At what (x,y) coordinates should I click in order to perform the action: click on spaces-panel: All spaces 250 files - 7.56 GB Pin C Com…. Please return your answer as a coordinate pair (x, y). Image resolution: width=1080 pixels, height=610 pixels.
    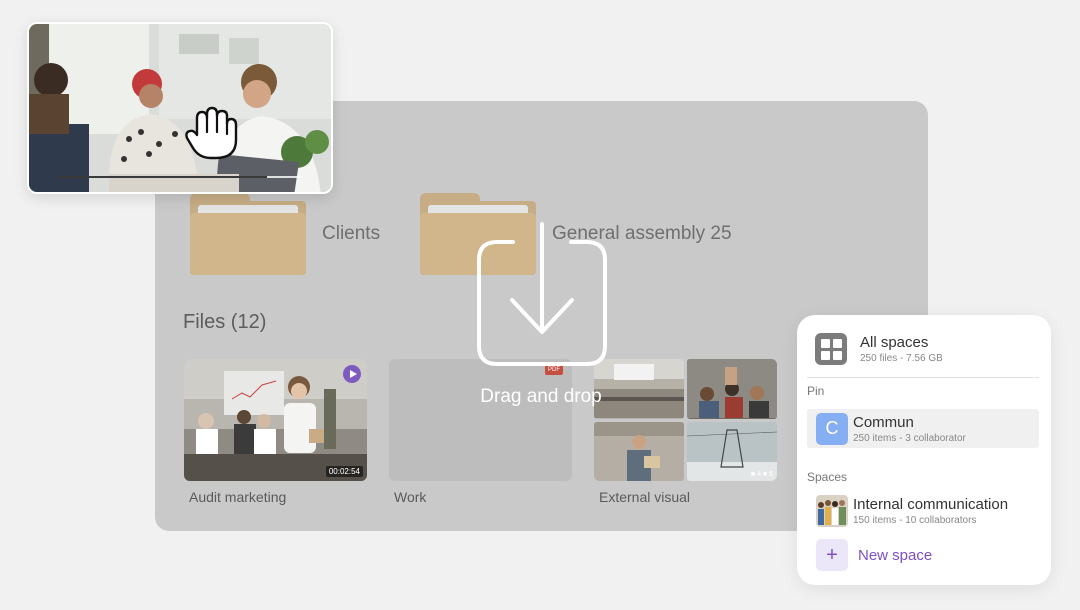
    Looking at the image, I should click on (924, 450).